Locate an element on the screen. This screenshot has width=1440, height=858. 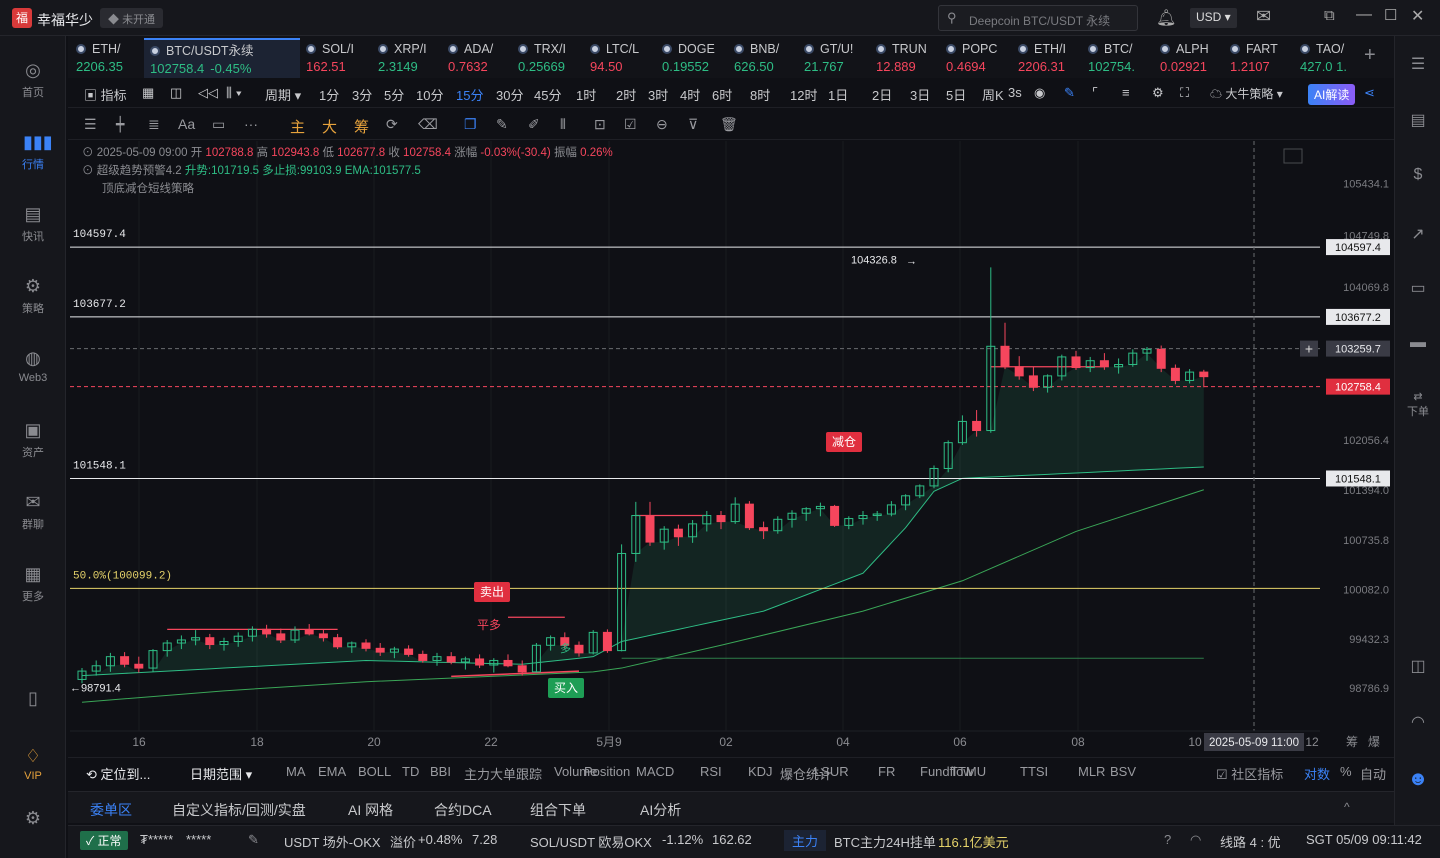
timeframe-option: 2日 is located at coordinates (882, 94).